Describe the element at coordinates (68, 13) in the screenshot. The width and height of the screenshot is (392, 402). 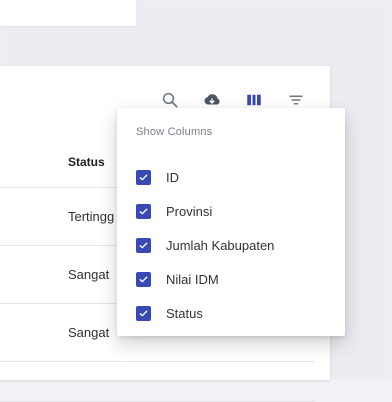
I see `top-search-bar` at that location.